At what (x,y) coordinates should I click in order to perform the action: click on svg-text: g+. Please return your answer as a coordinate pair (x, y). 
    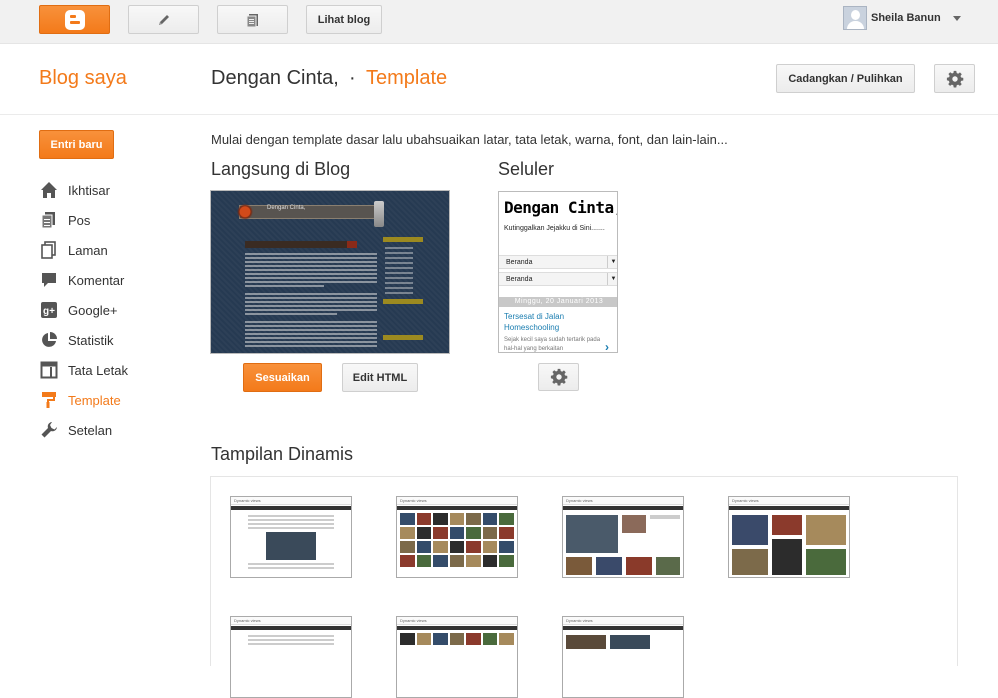
    Looking at the image, I should click on (49, 311).